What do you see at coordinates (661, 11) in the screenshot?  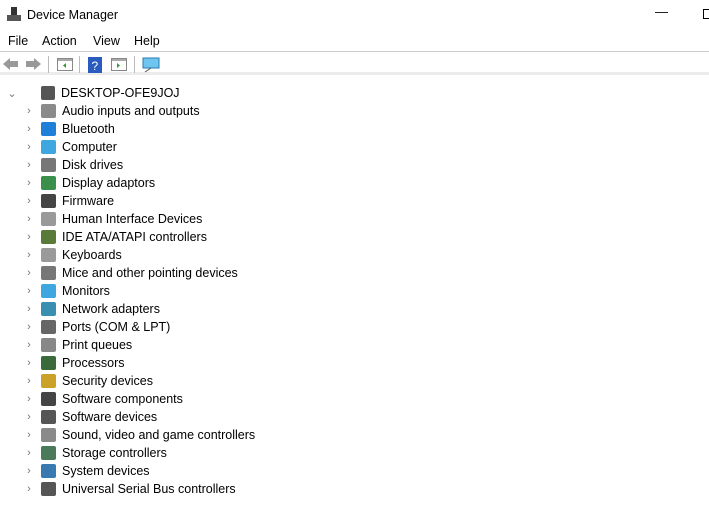 I see `minimize-button: —` at bounding box center [661, 11].